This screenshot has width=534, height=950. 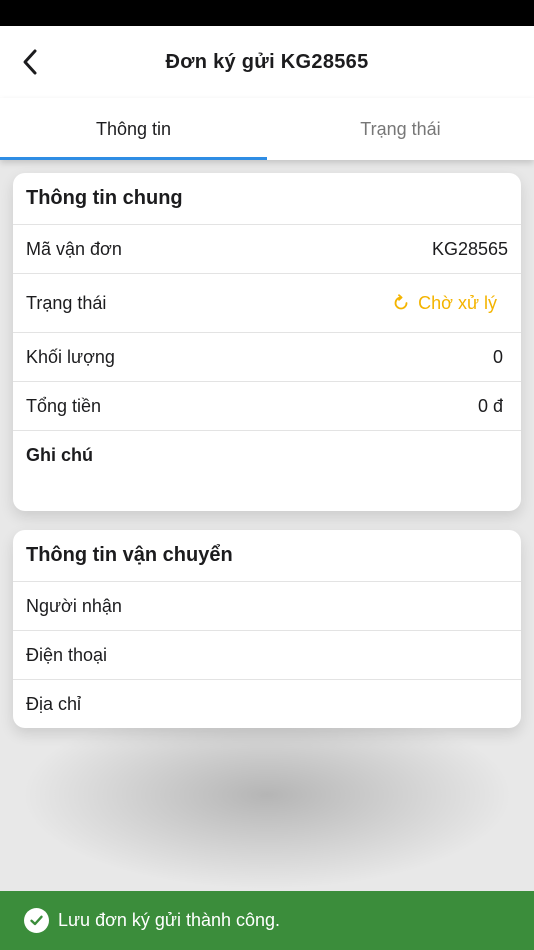 What do you see at coordinates (267, 13) in the screenshot?
I see `status-bar` at bounding box center [267, 13].